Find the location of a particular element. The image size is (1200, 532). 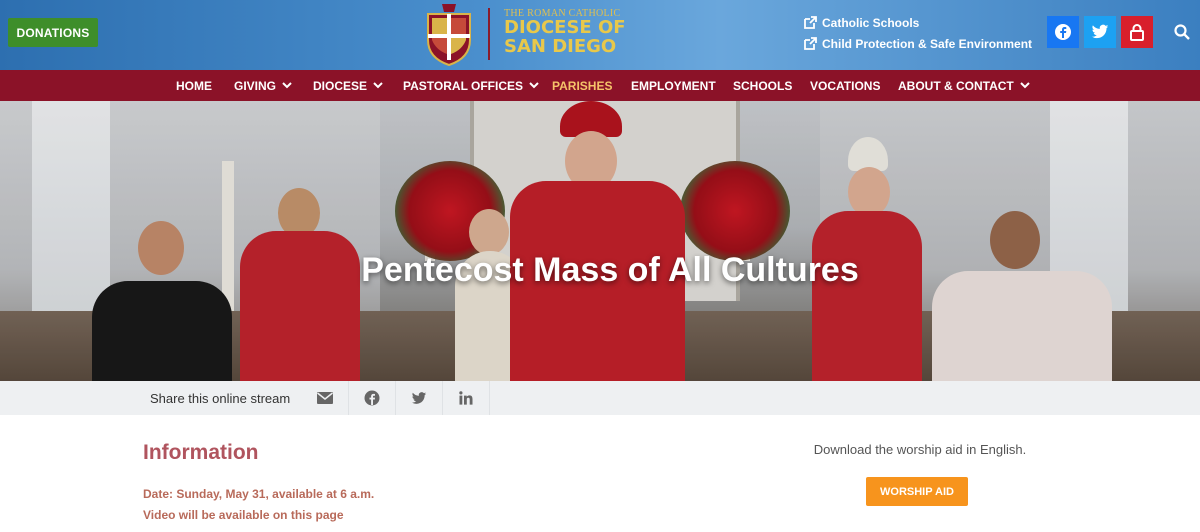

nav-label: VOCATIONS is located at coordinates (845, 85).